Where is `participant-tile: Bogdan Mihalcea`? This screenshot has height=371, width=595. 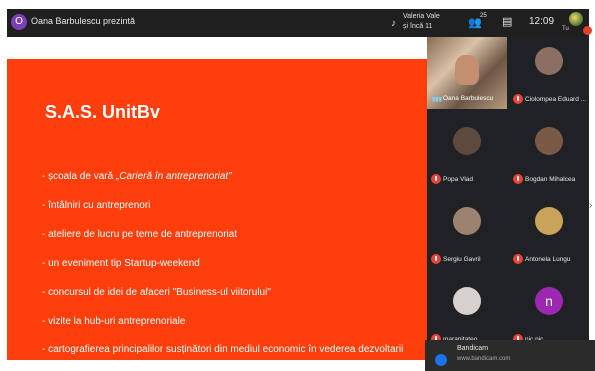 participant-tile: Bogdan Mihalcea is located at coordinates (549, 155).